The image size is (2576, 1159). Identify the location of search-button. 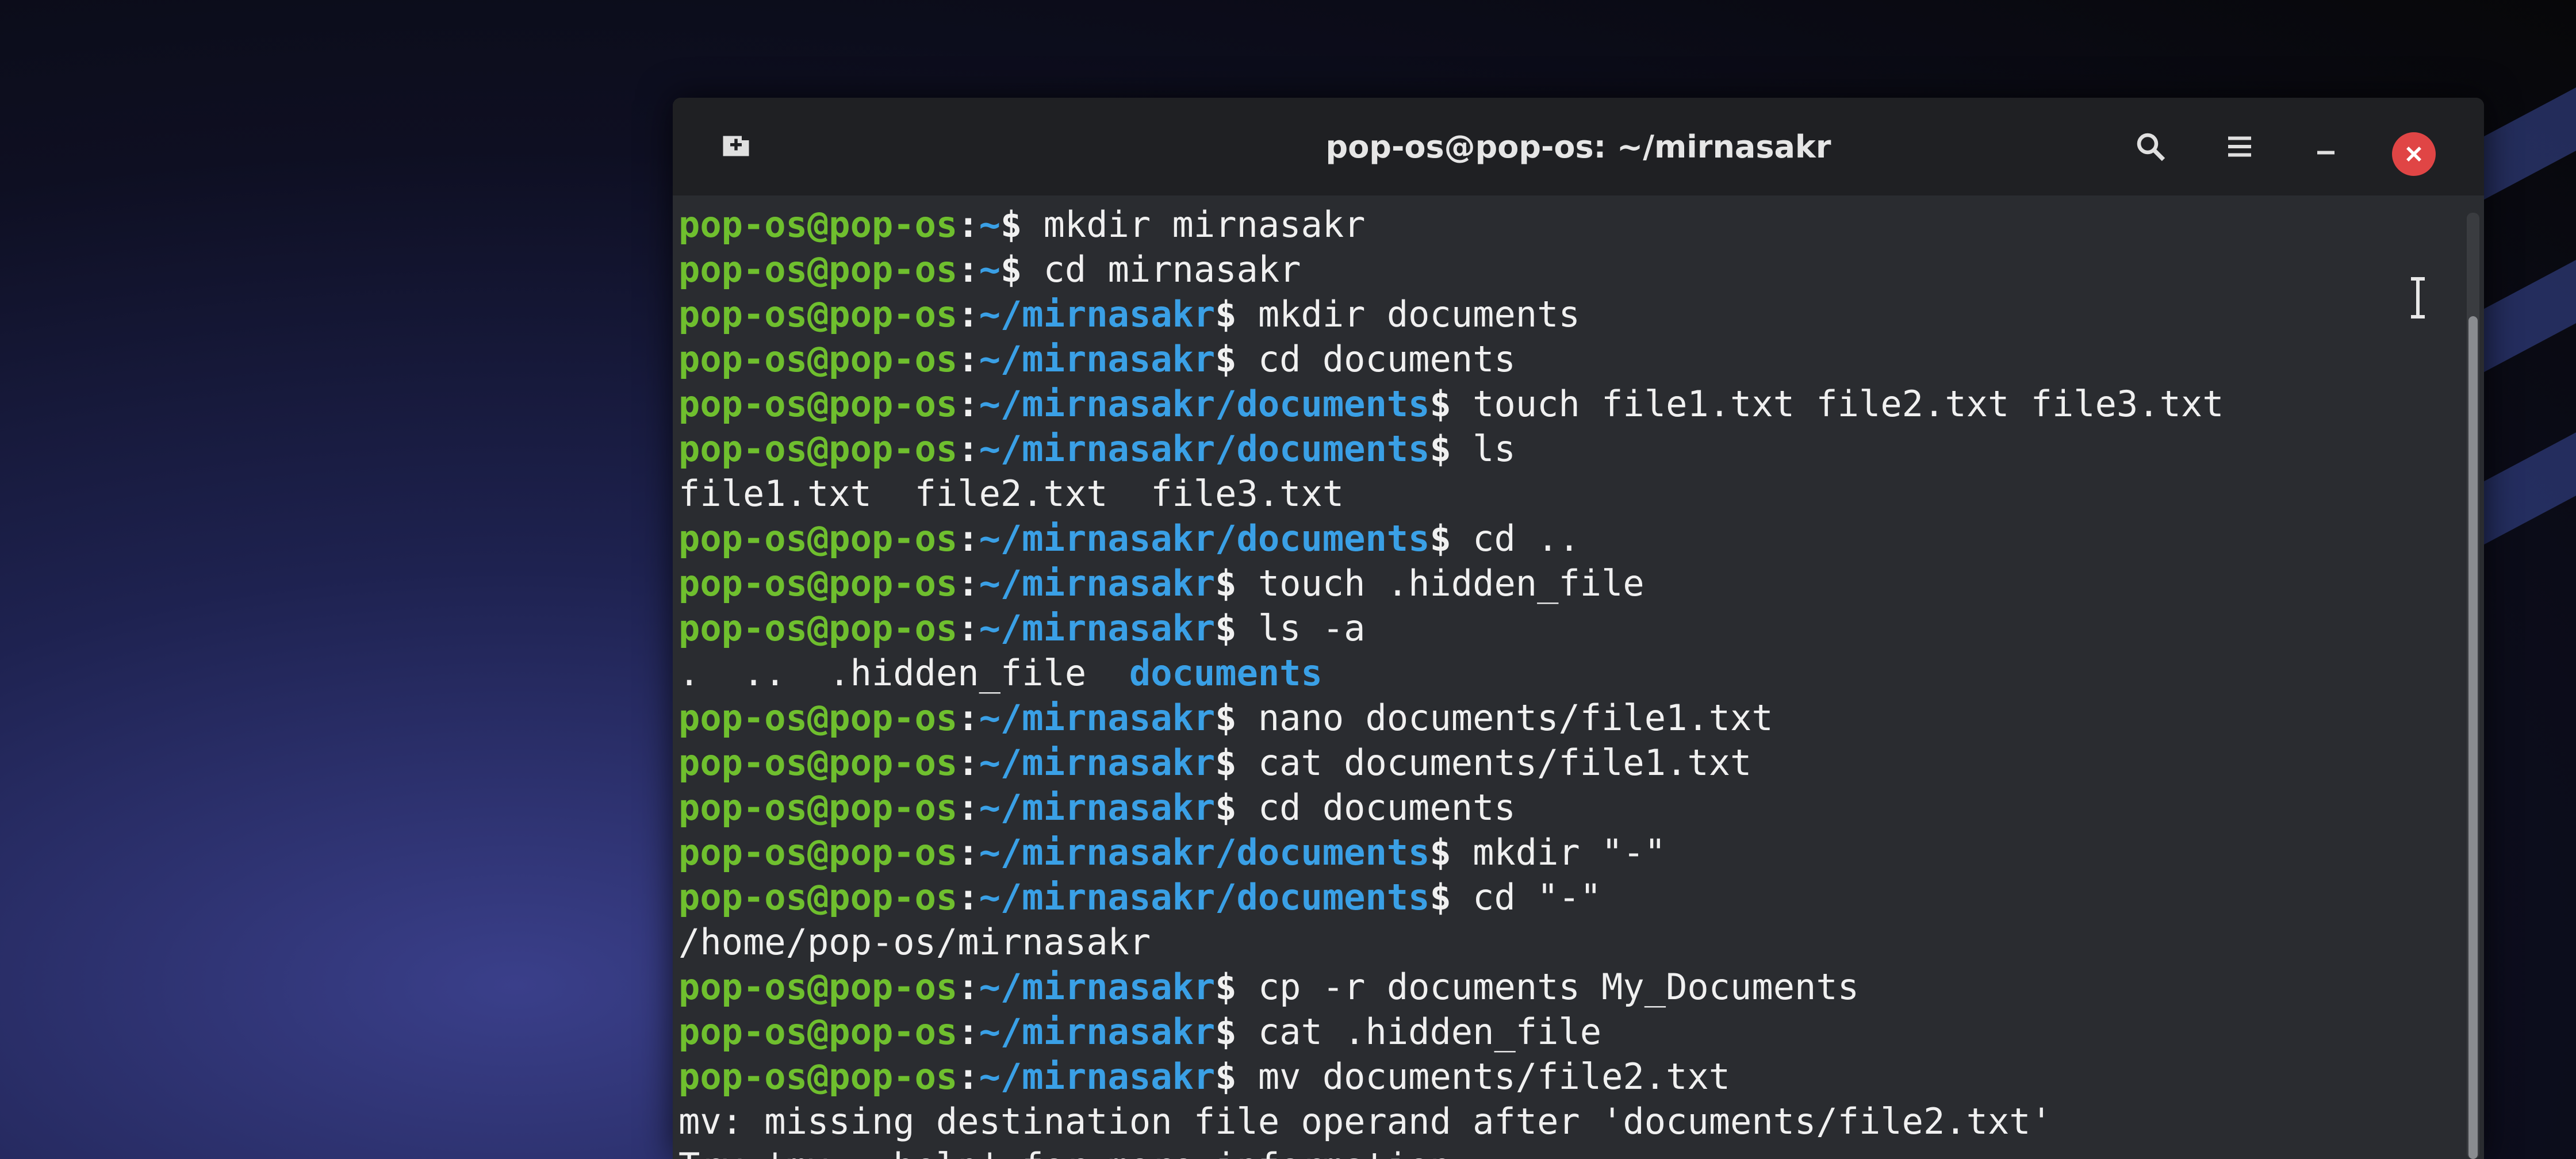
(2150, 146).